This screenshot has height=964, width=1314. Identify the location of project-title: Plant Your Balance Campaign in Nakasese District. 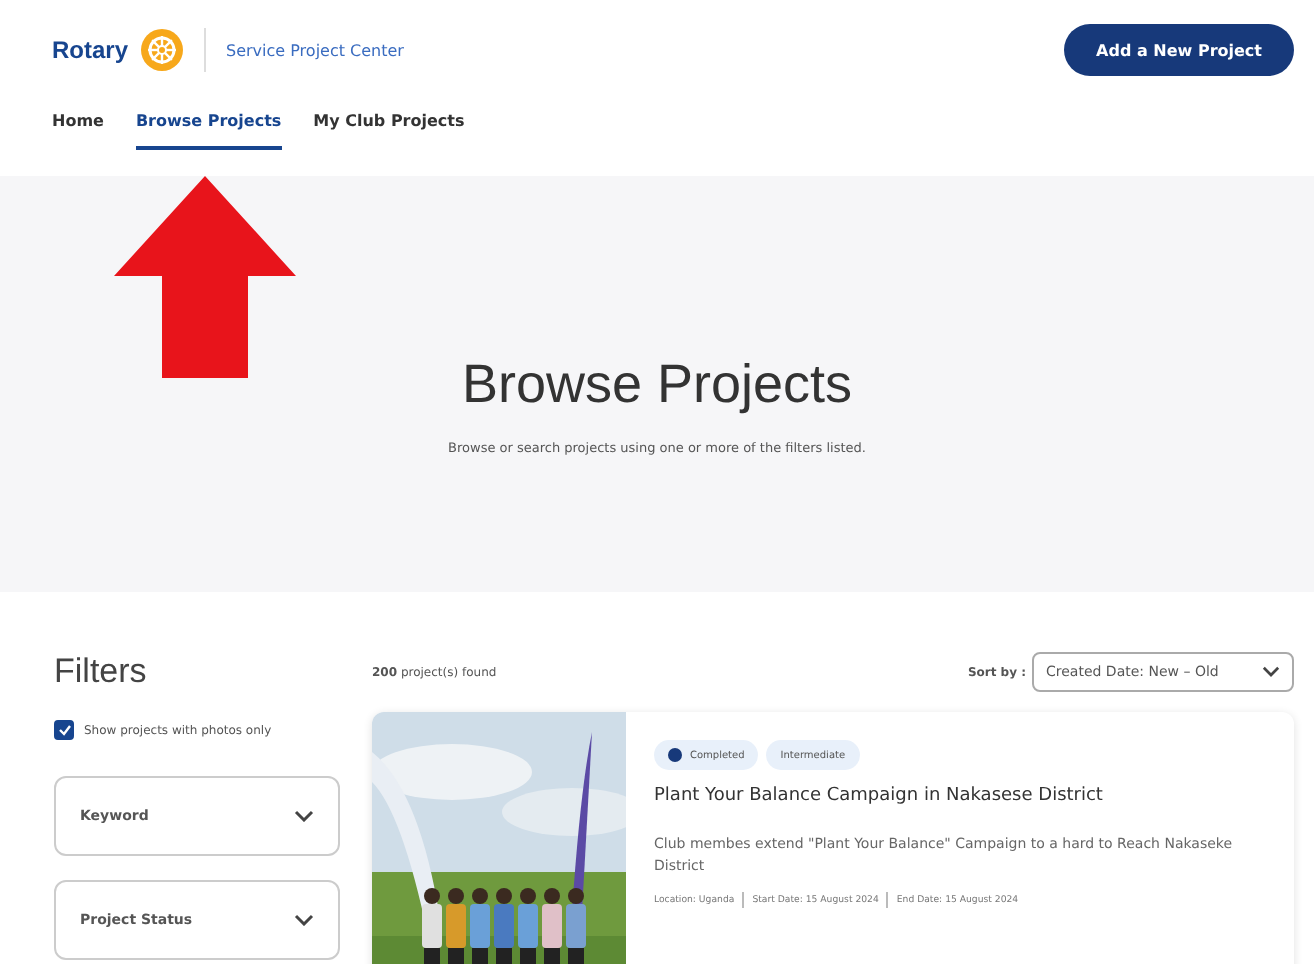
(960, 796).